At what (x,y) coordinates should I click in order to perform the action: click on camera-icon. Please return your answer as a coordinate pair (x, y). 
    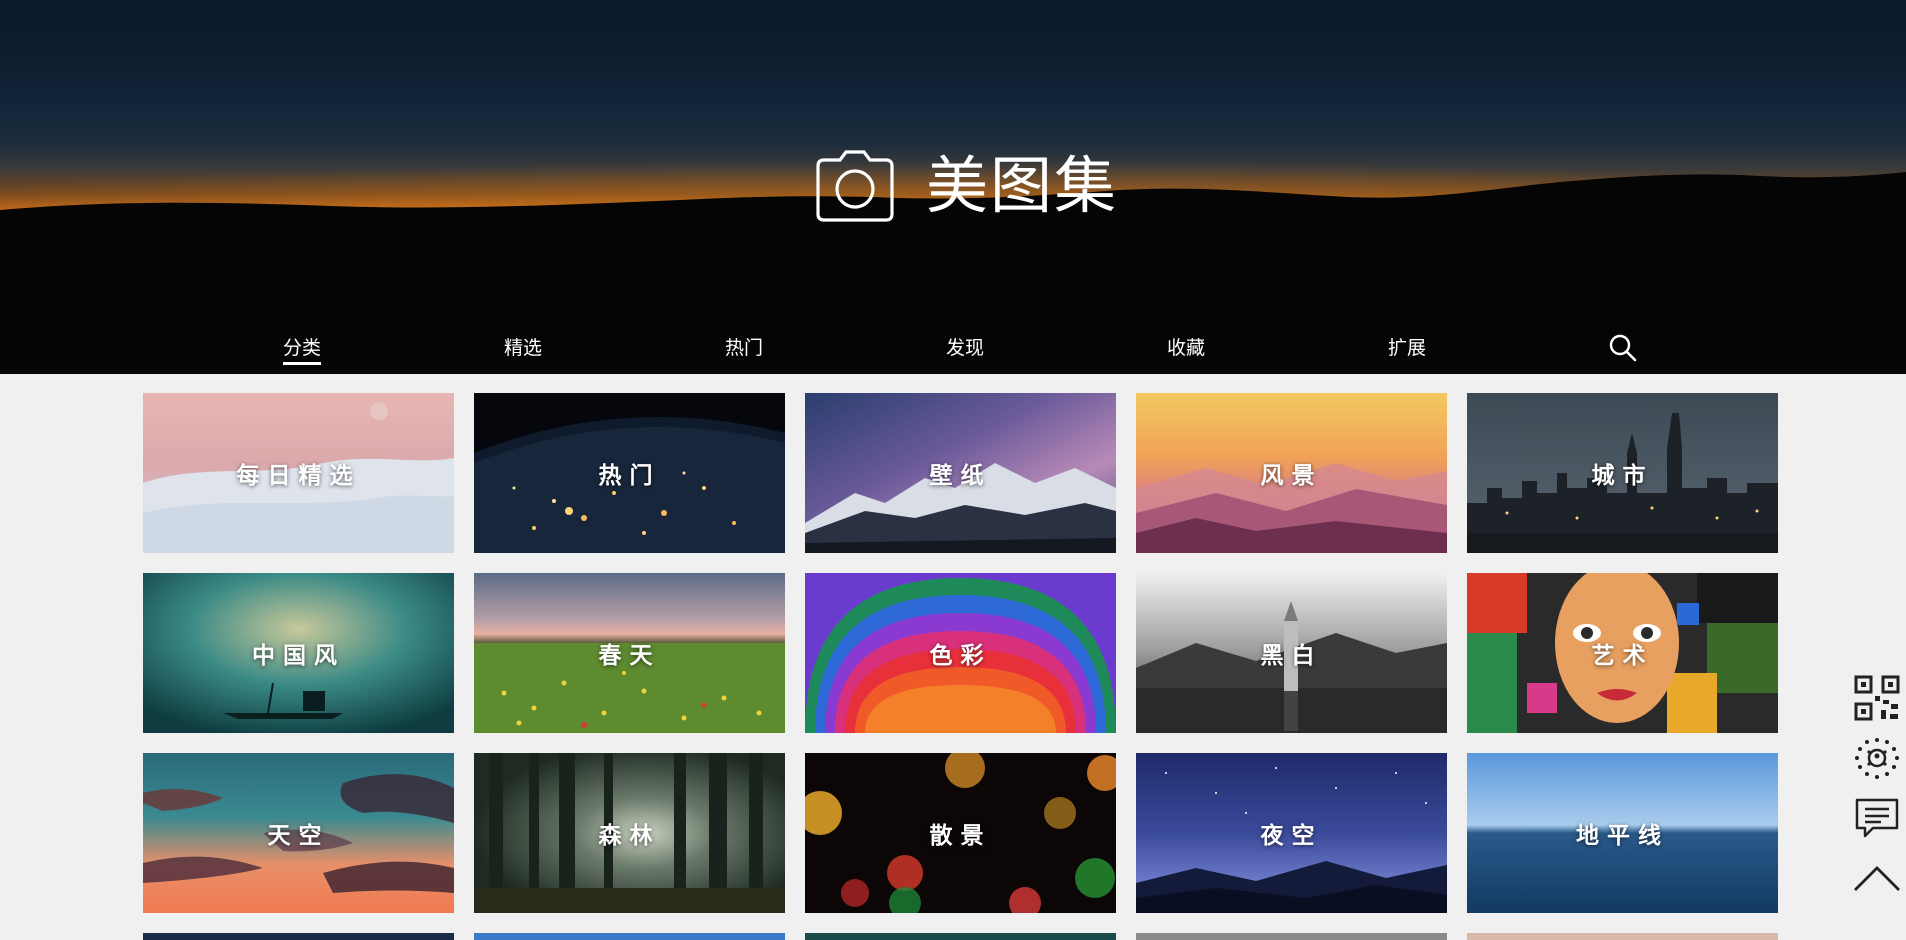
    Looking at the image, I should click on (855, 186).